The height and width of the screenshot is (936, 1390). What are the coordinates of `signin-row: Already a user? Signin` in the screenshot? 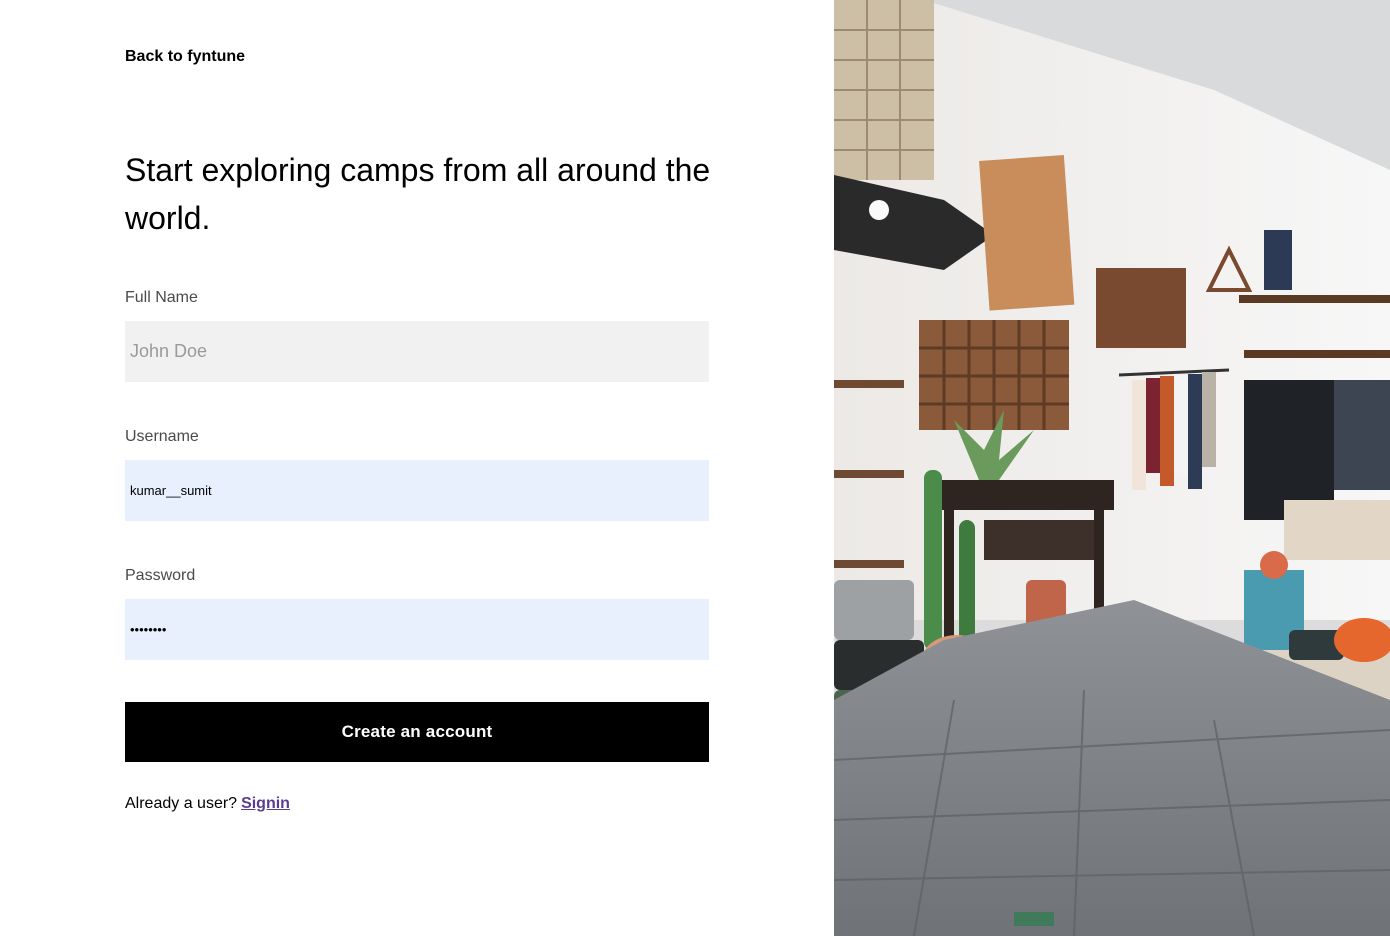 It's located at (207, 804).